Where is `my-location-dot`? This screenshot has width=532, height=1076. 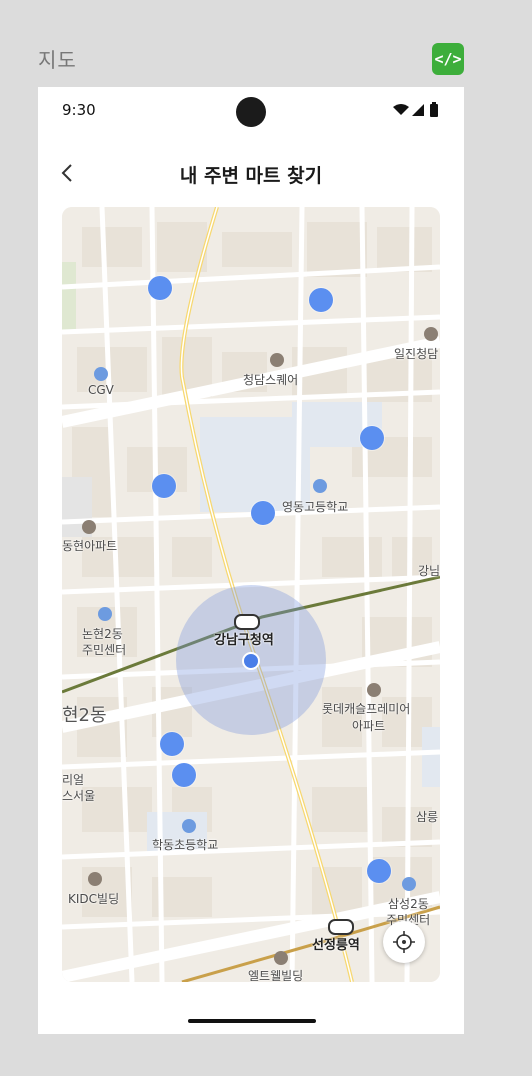 my-location-dot is located at coordinates (251, 661).